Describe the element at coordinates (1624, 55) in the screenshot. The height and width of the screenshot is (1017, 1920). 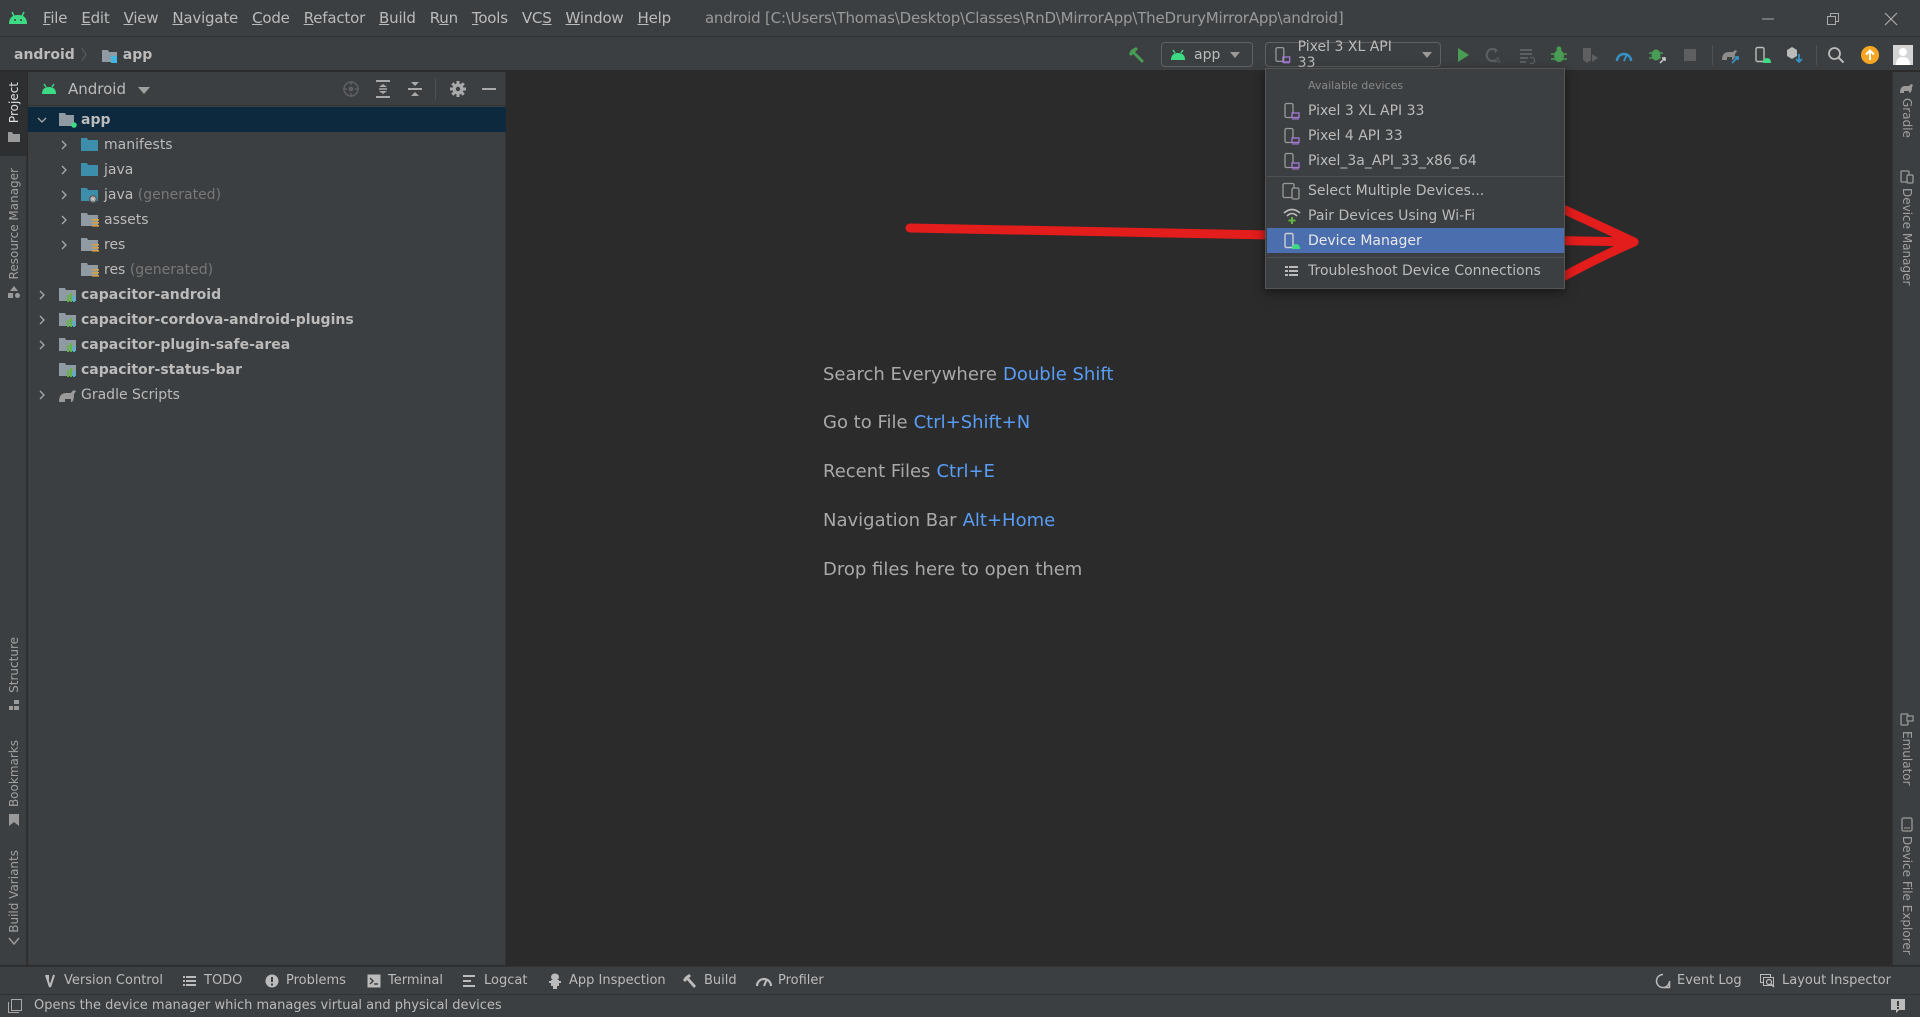
I see `profile-button` at that location.